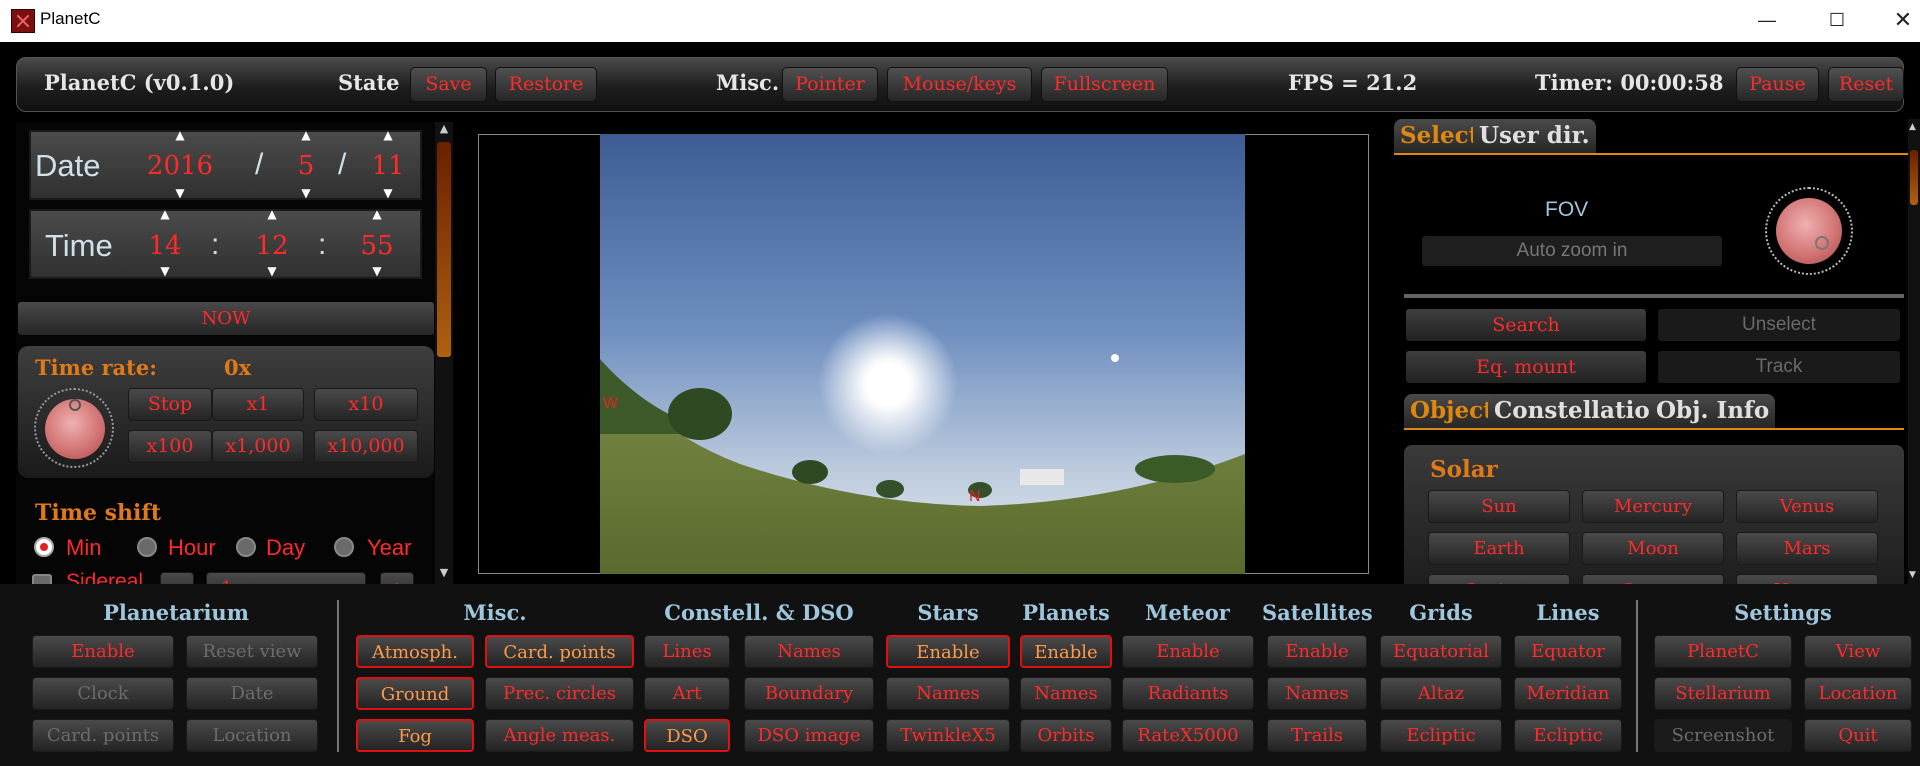 The image size is (1920, 766). What do you see at coordinates (1188, 735) in the screenshot?
I see `meteor-rate-button: RateX5000` at bounding box center [1188, 735].